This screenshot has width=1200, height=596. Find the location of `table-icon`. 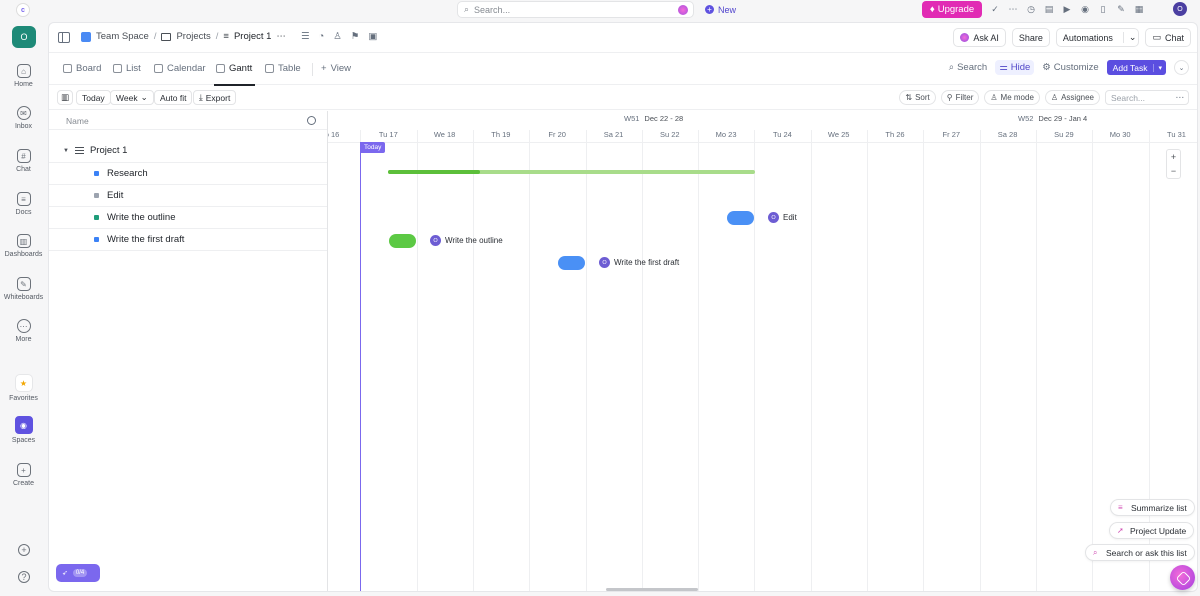

table-icon is located at coordinates (269, 68).